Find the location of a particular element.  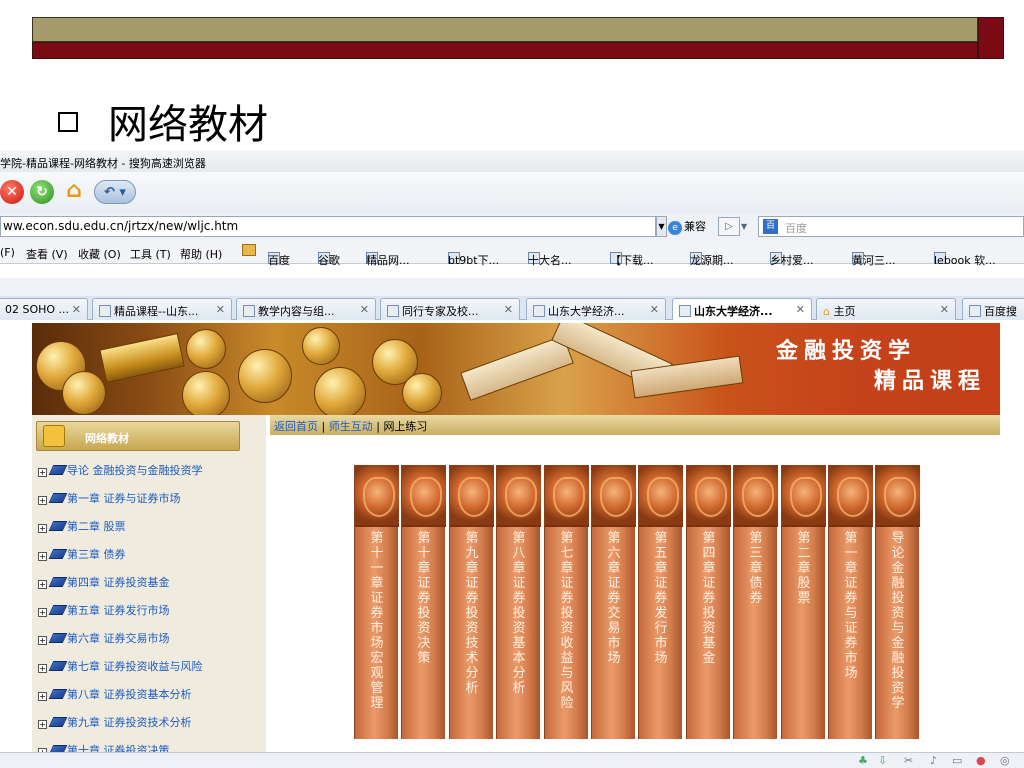

sidebar-item-ch8: + 第八章 证券投资基本分析 is located at coordinates (115, 694).